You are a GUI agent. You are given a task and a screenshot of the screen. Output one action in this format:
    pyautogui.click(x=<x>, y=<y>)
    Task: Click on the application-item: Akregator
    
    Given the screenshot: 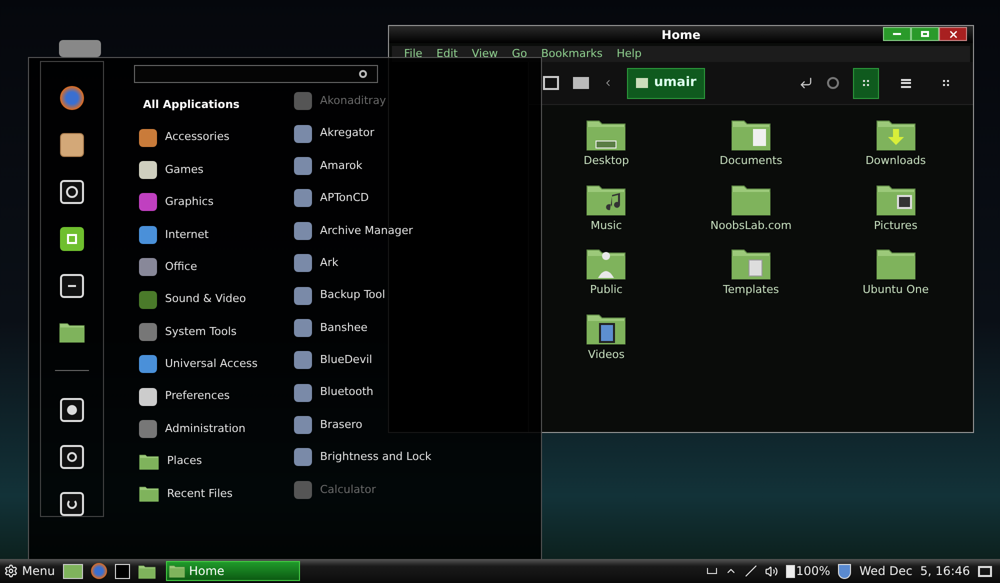 What is the action you would take?
    pyautogui.click(x=389, y=133)
    